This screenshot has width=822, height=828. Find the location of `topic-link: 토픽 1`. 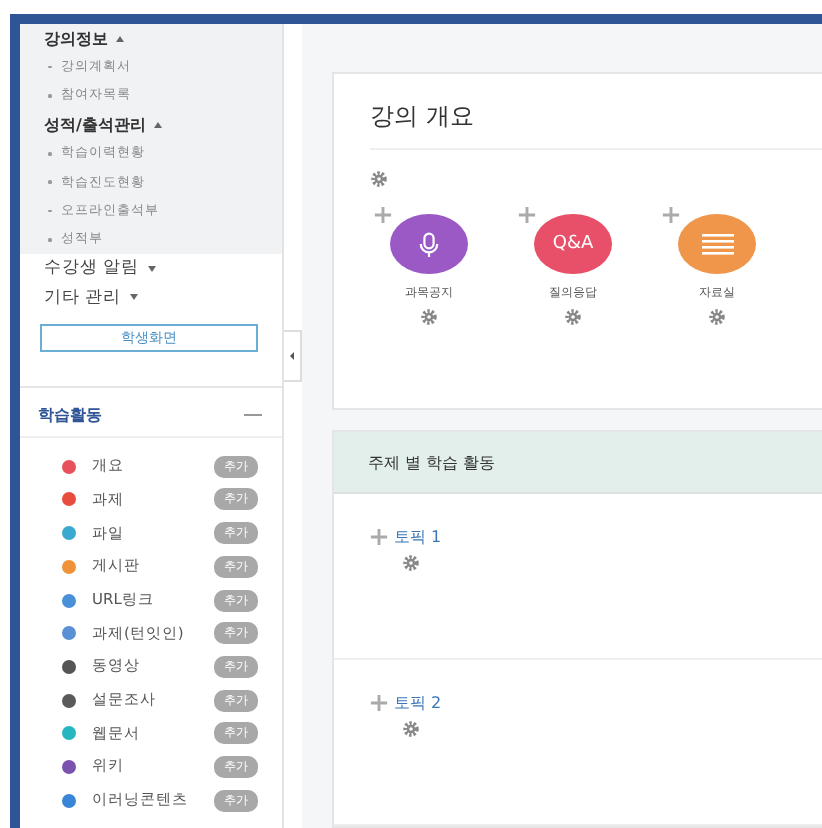

topic-link: 토픽 1 is located at coordinates (418, 537).